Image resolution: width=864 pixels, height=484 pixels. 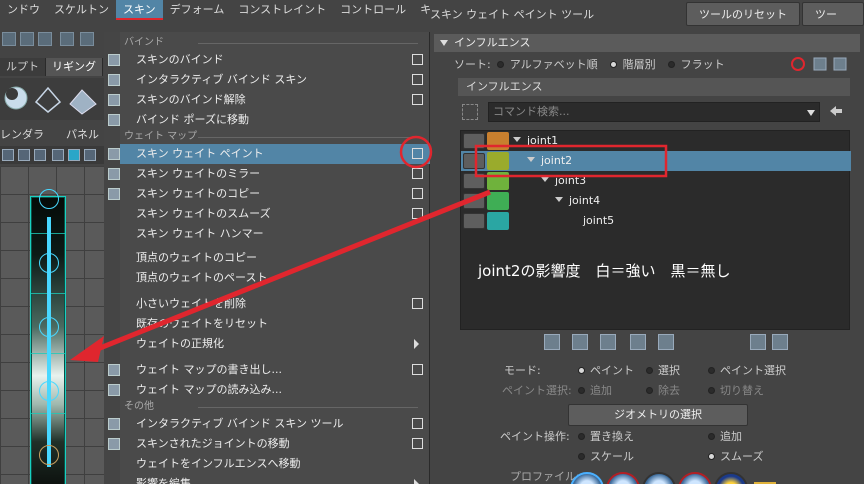 I want to click on viewport-menu-panels: パネル, so click(x=82, y=135).